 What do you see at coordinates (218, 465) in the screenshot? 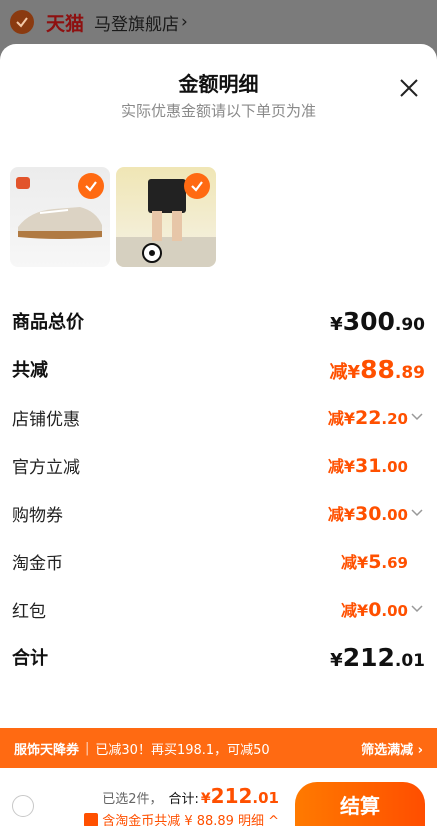
I see `row-official-discount: 官方立减 减¥ 31.00` at bounding box center [218, 465].